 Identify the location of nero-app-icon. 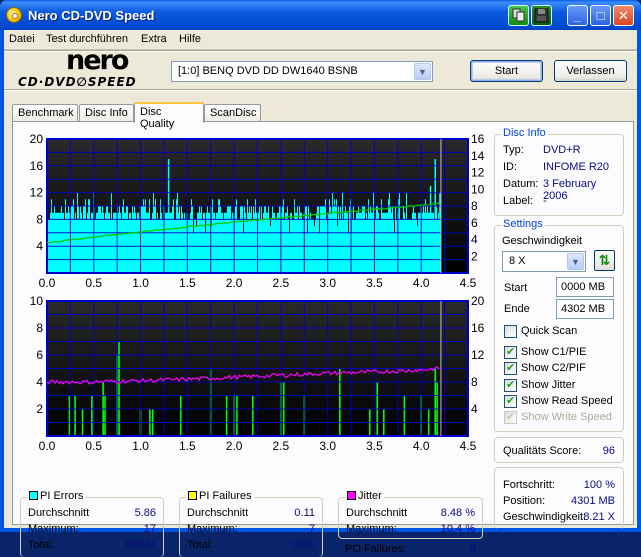
(14, 15).